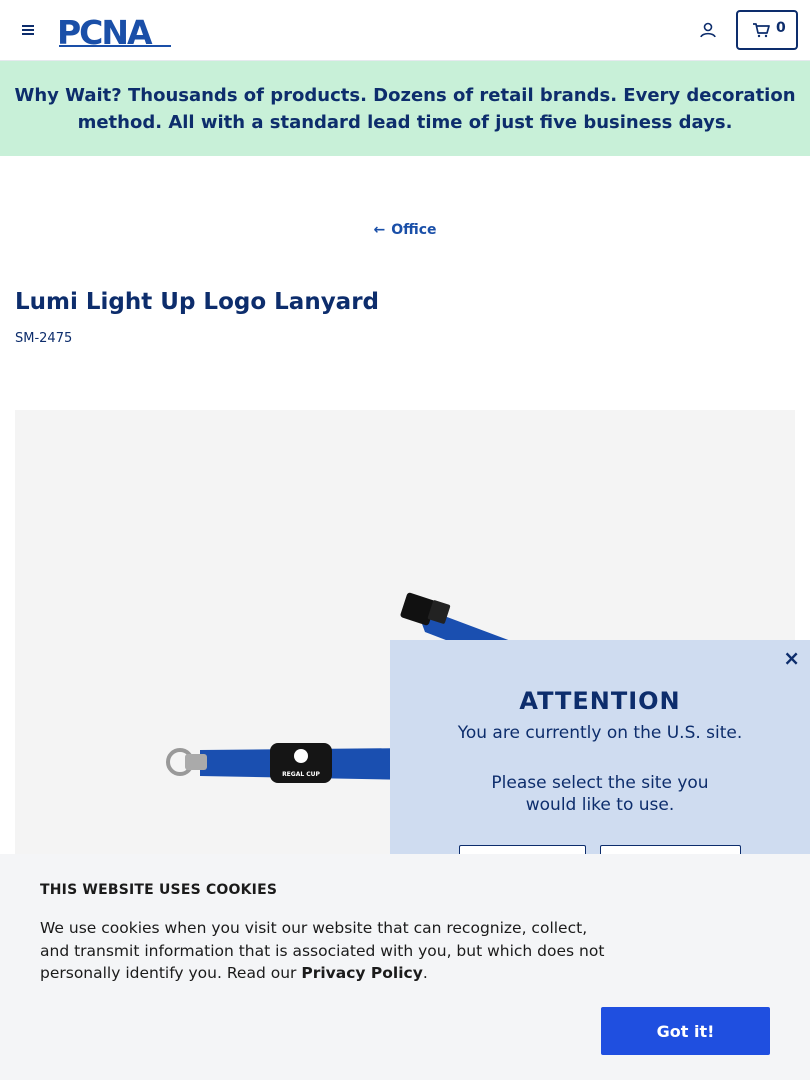 The width and height of the screenshot is (810, 1080). Describe the element at coordinates (362, 973) in the screenshot. I see `privacy-policy-link: Privacy Policy` at that location.